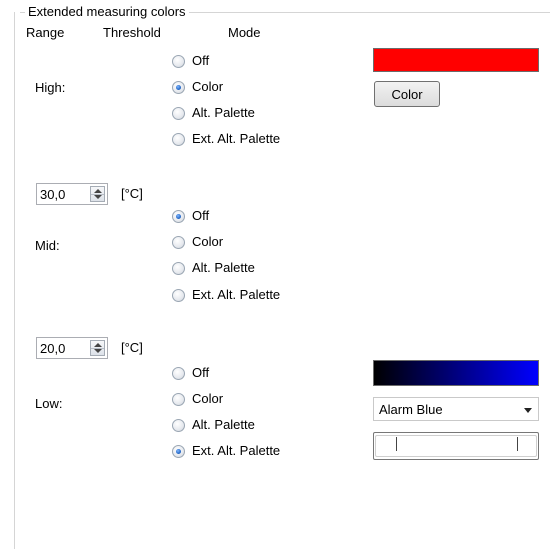 The height and width of the screenshot is (549, 550). I want to click on mid-mode-off: Off, so click(190, 216).